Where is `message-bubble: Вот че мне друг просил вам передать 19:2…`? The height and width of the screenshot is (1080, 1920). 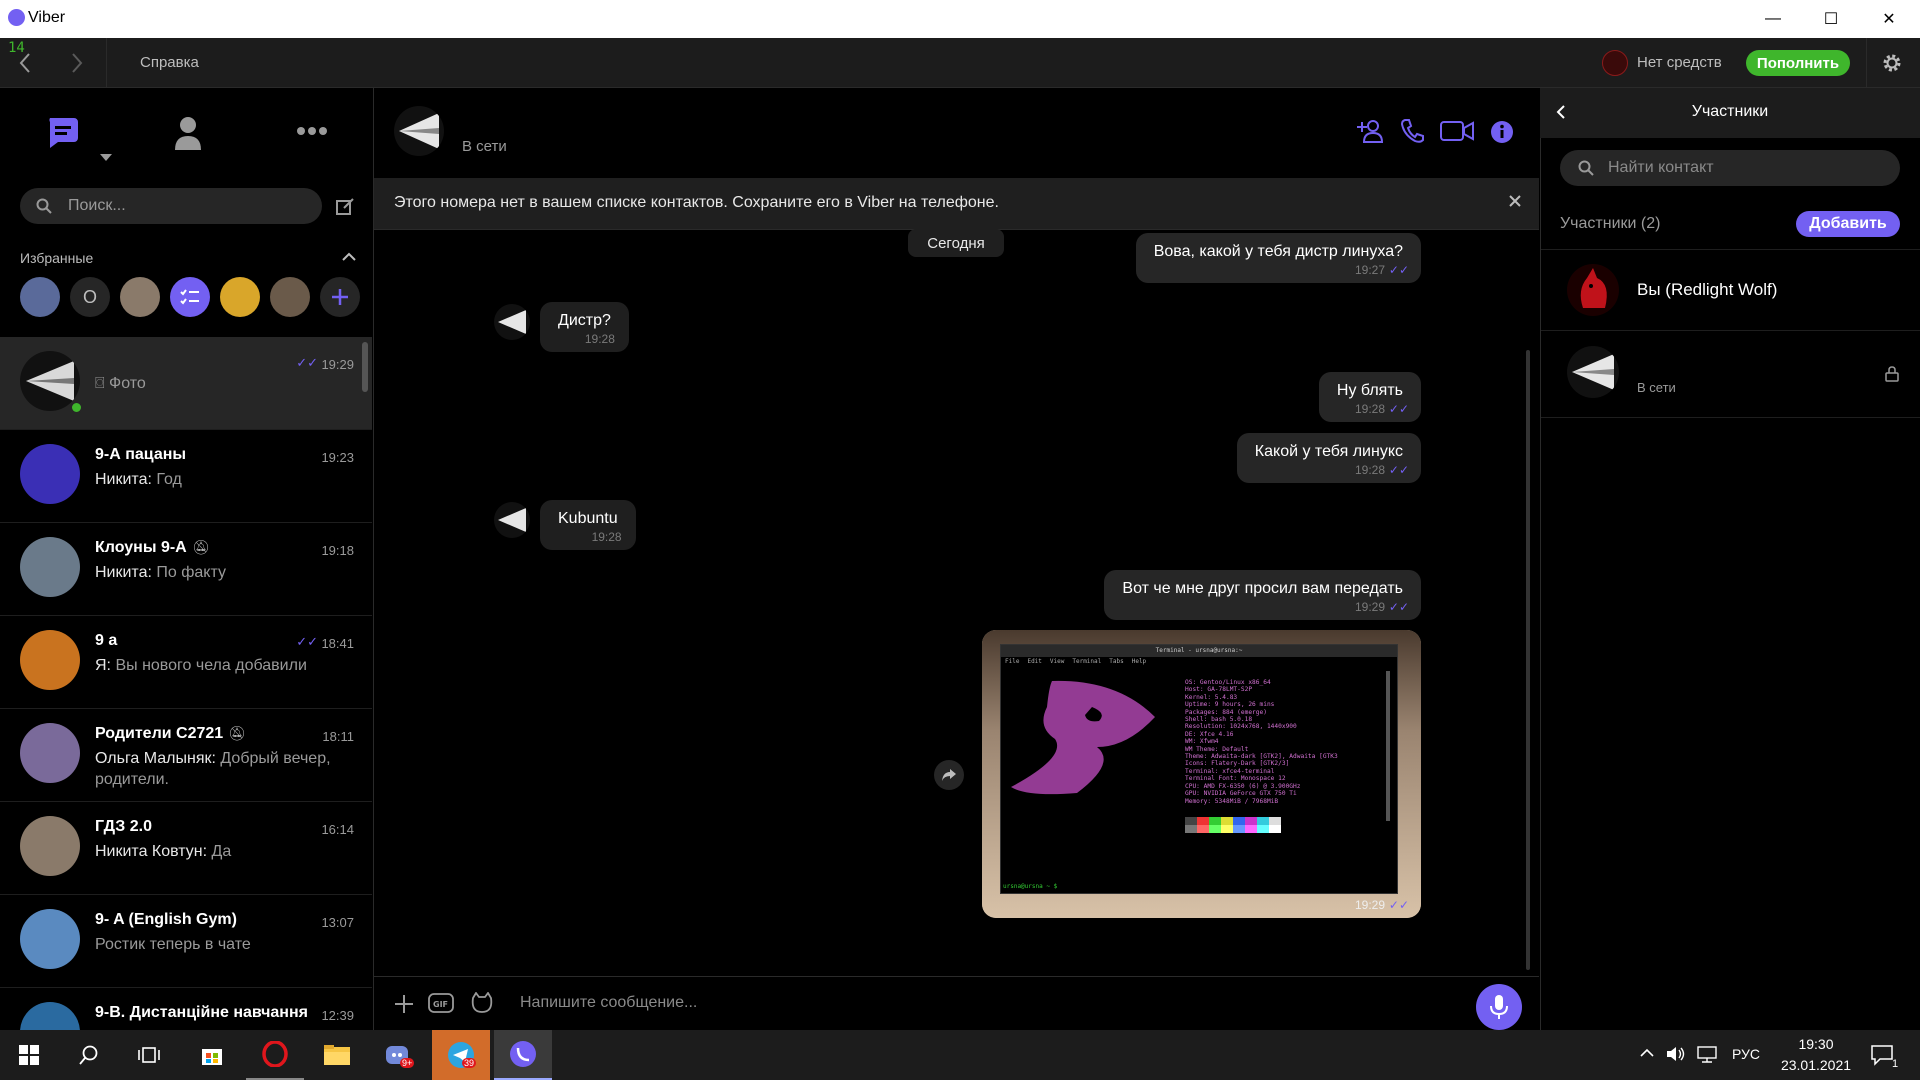
message-bubble: Вот че мне друг просил вам передать 19:2… is located at coordinates (1262, 595).